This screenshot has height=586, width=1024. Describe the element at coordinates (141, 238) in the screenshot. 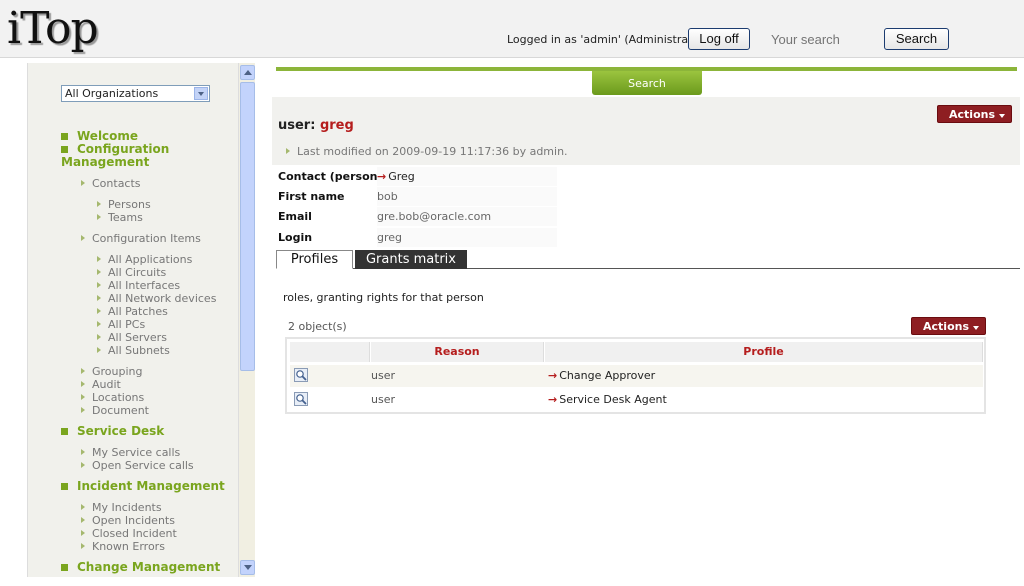

I see `menu-item-configuration-items: Configuration Items` at that location.